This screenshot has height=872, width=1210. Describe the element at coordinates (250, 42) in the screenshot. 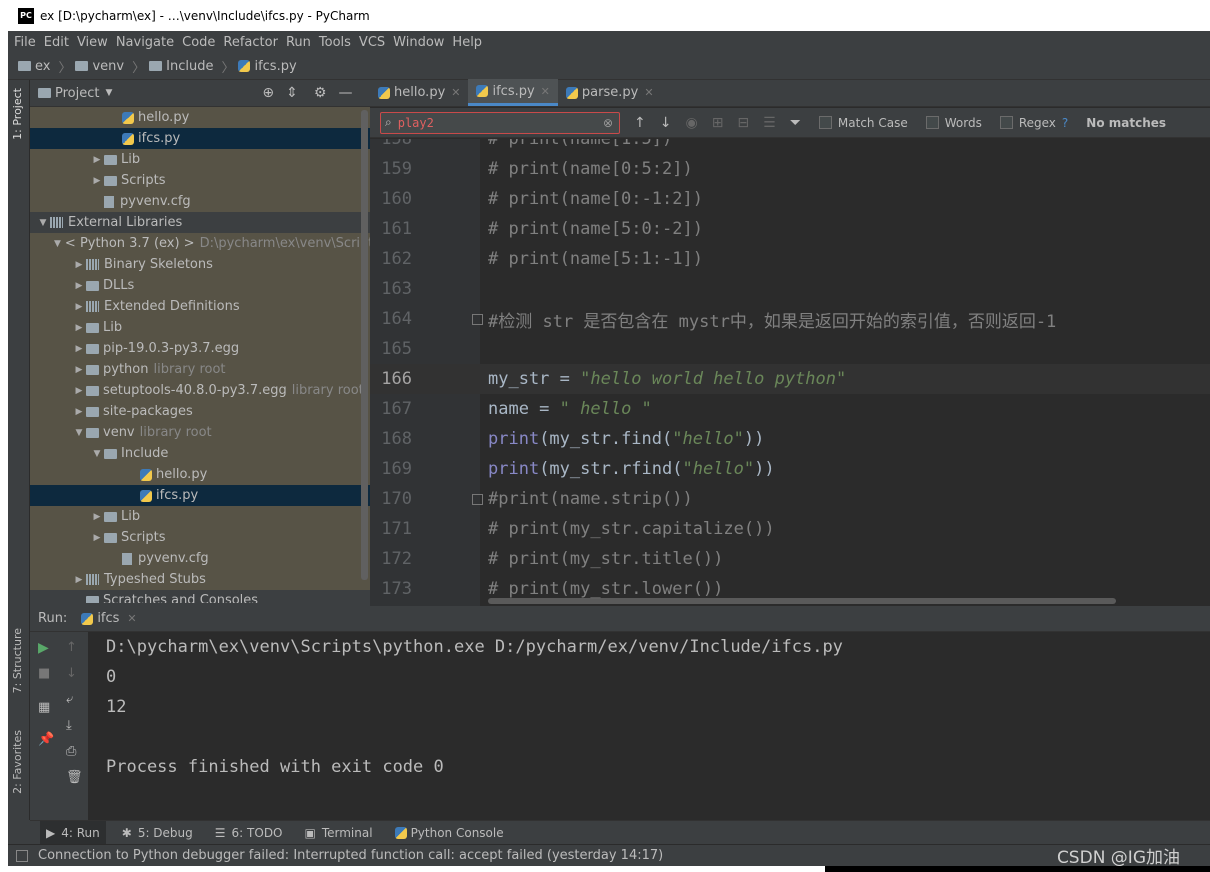

I see `menu-refactor: Refactor` at that location.